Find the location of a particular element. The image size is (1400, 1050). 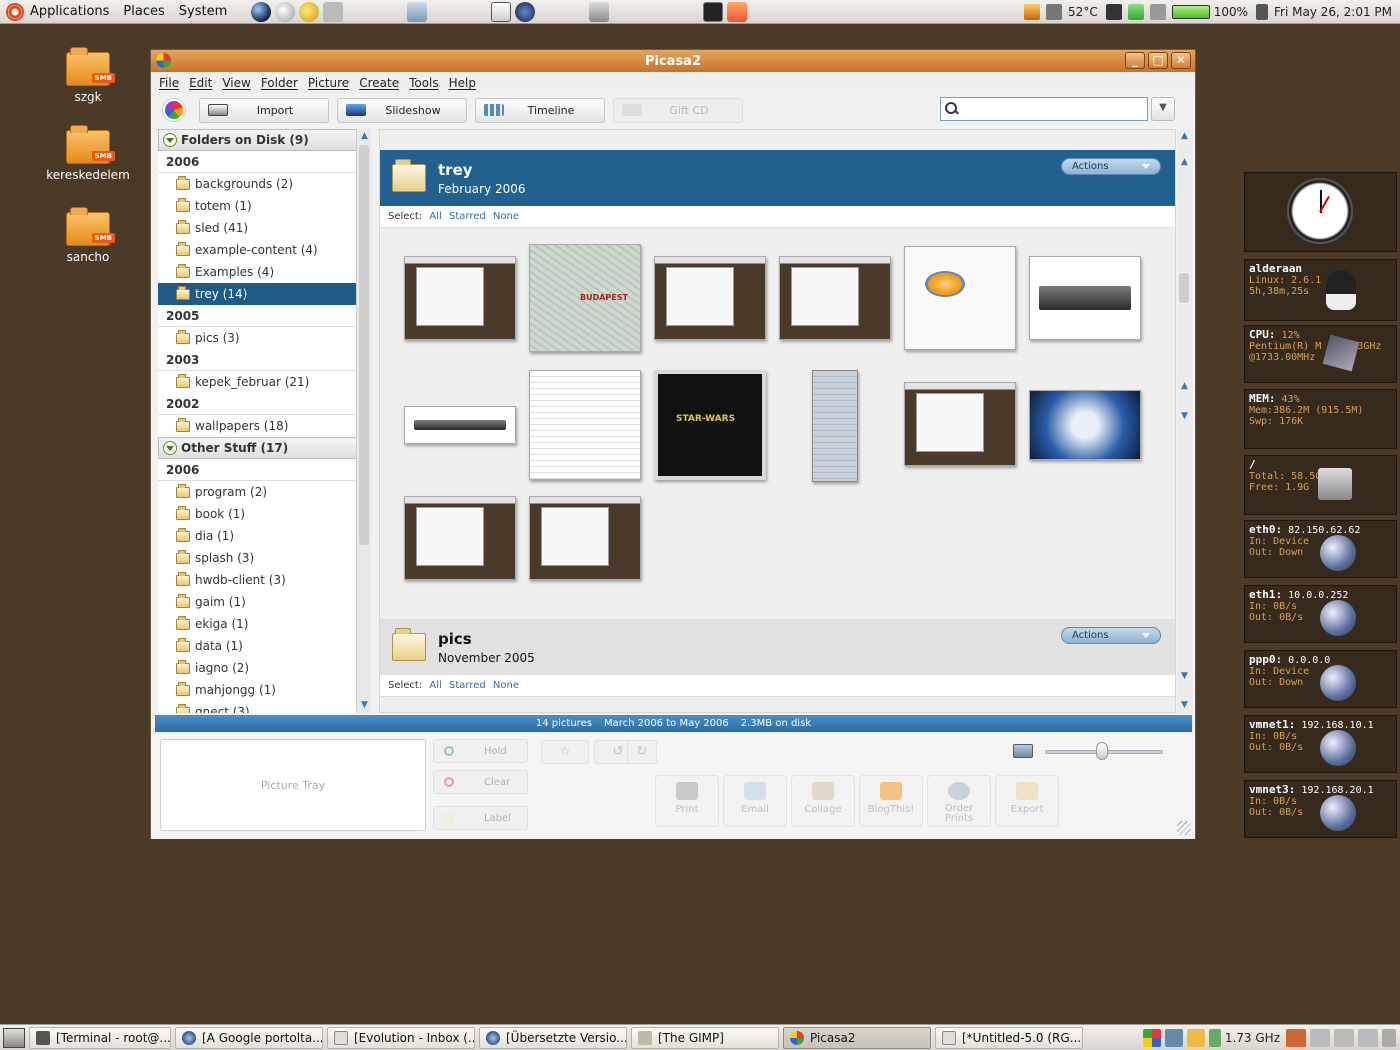

select-all-link: All is located at coordinates (435, 685).